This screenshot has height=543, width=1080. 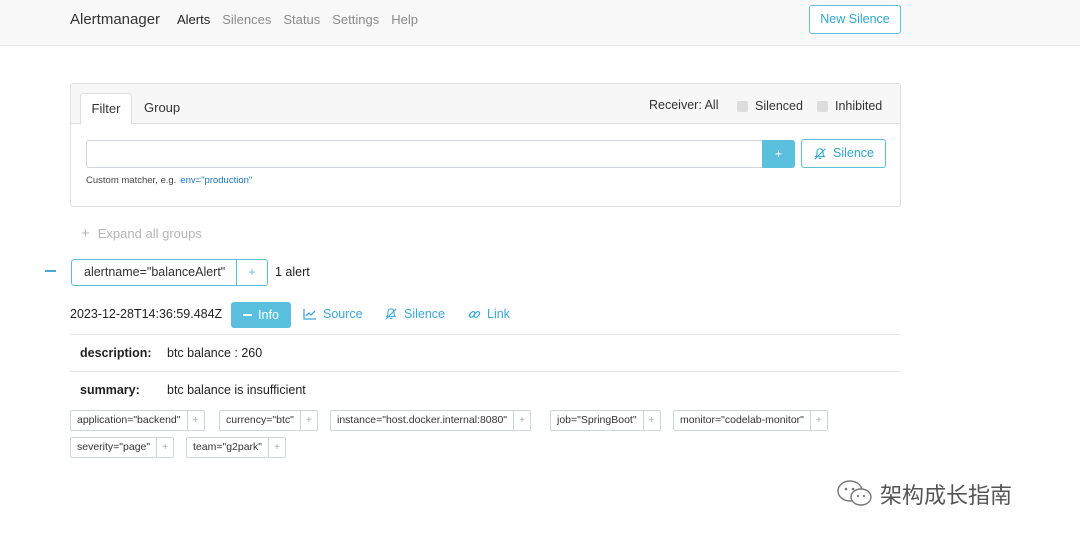 I want to click on label-chip: instance="host.docker.internal:8080" +, so click(x=431, y=420).